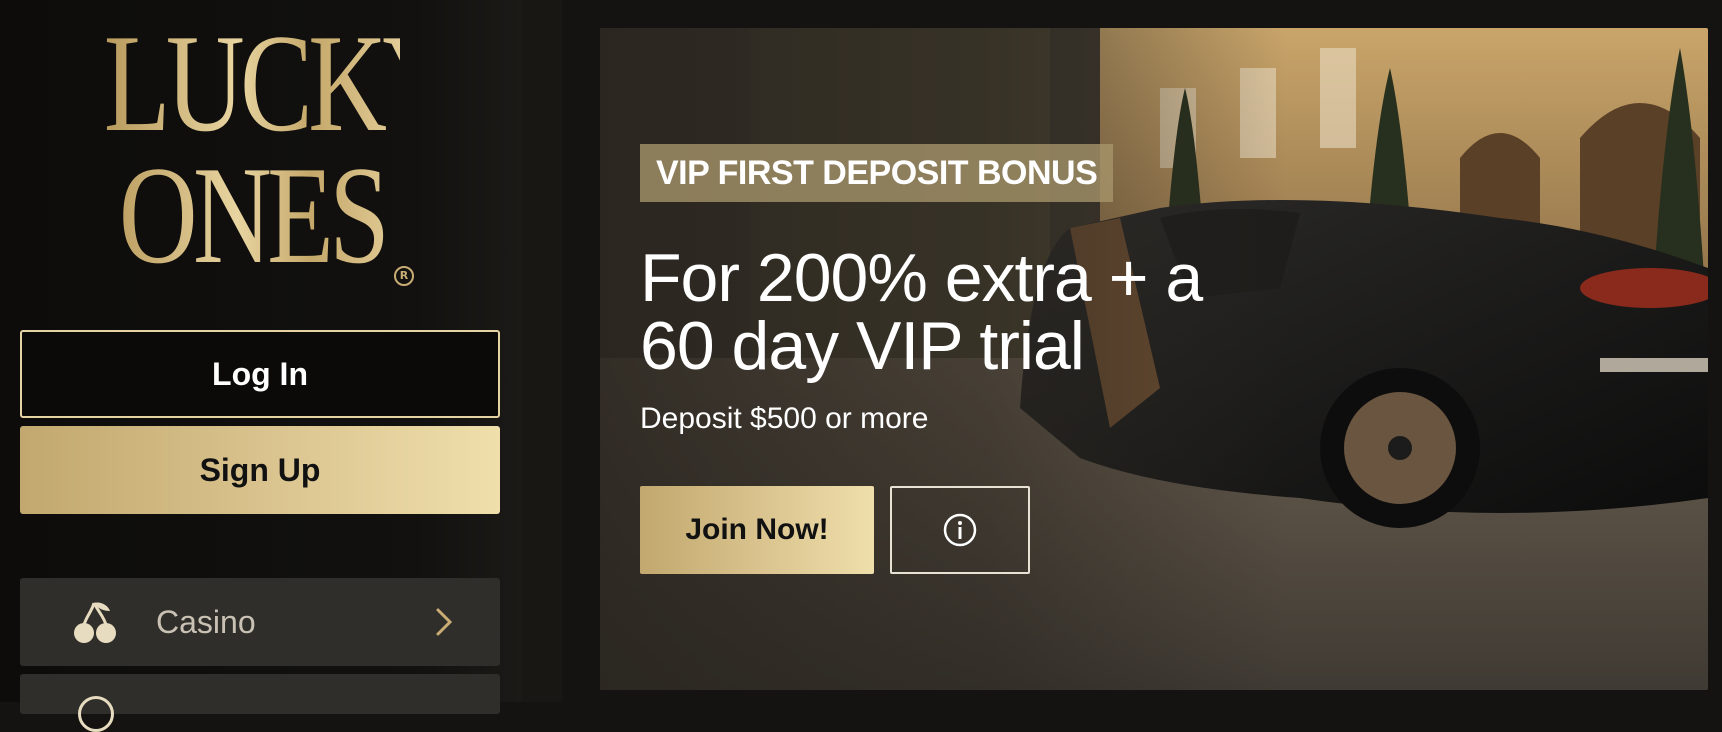  I want to click on signup-button: Sign Up, so click(260, 470).